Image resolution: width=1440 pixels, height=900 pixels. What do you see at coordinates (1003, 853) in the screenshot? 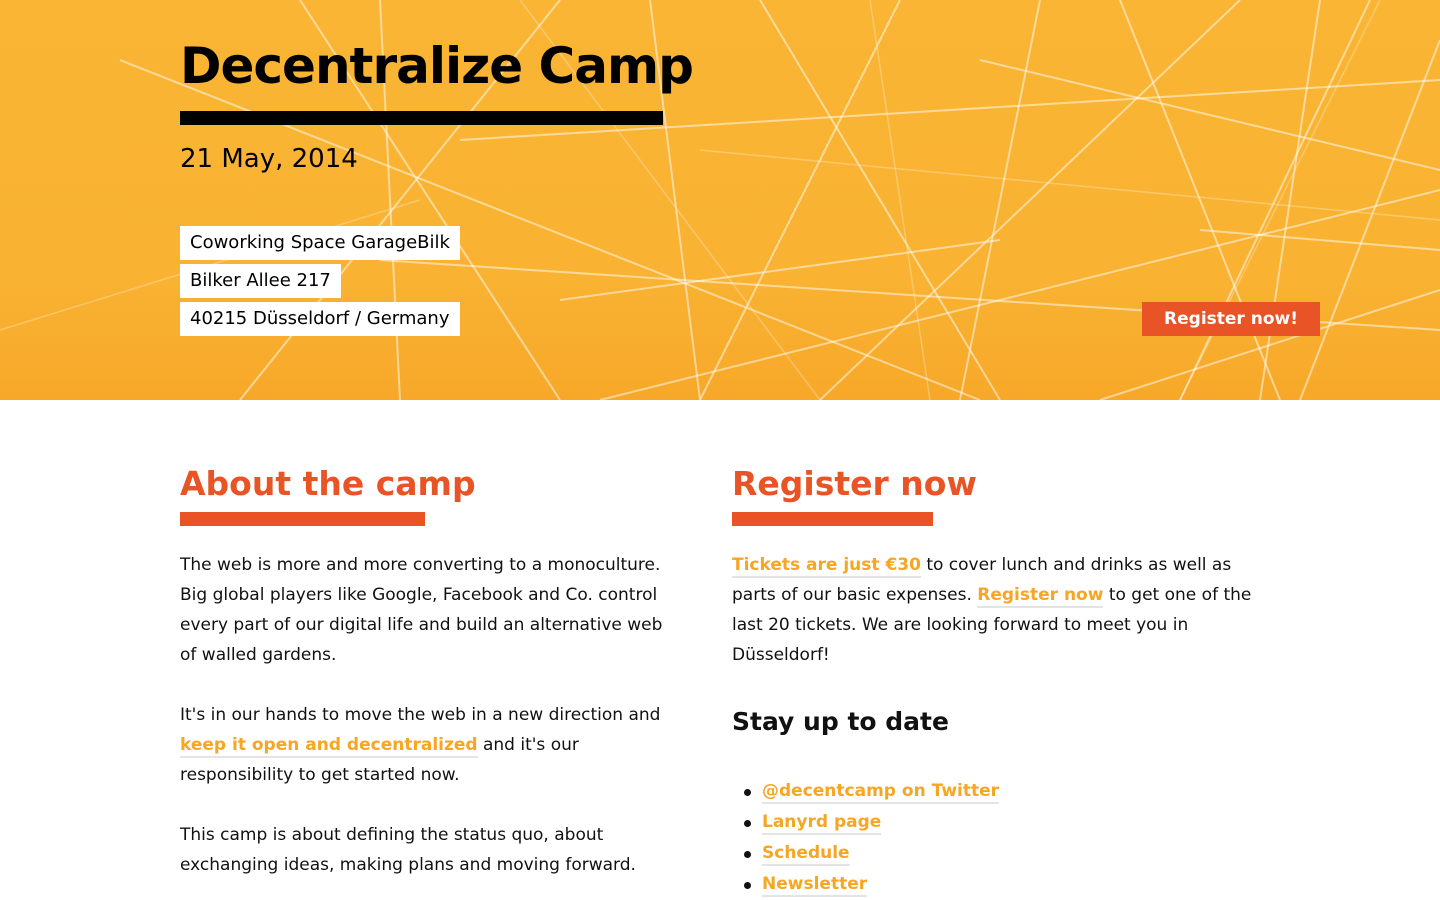
I see `list-item: Schedule` at bounding box center [1003, 853].